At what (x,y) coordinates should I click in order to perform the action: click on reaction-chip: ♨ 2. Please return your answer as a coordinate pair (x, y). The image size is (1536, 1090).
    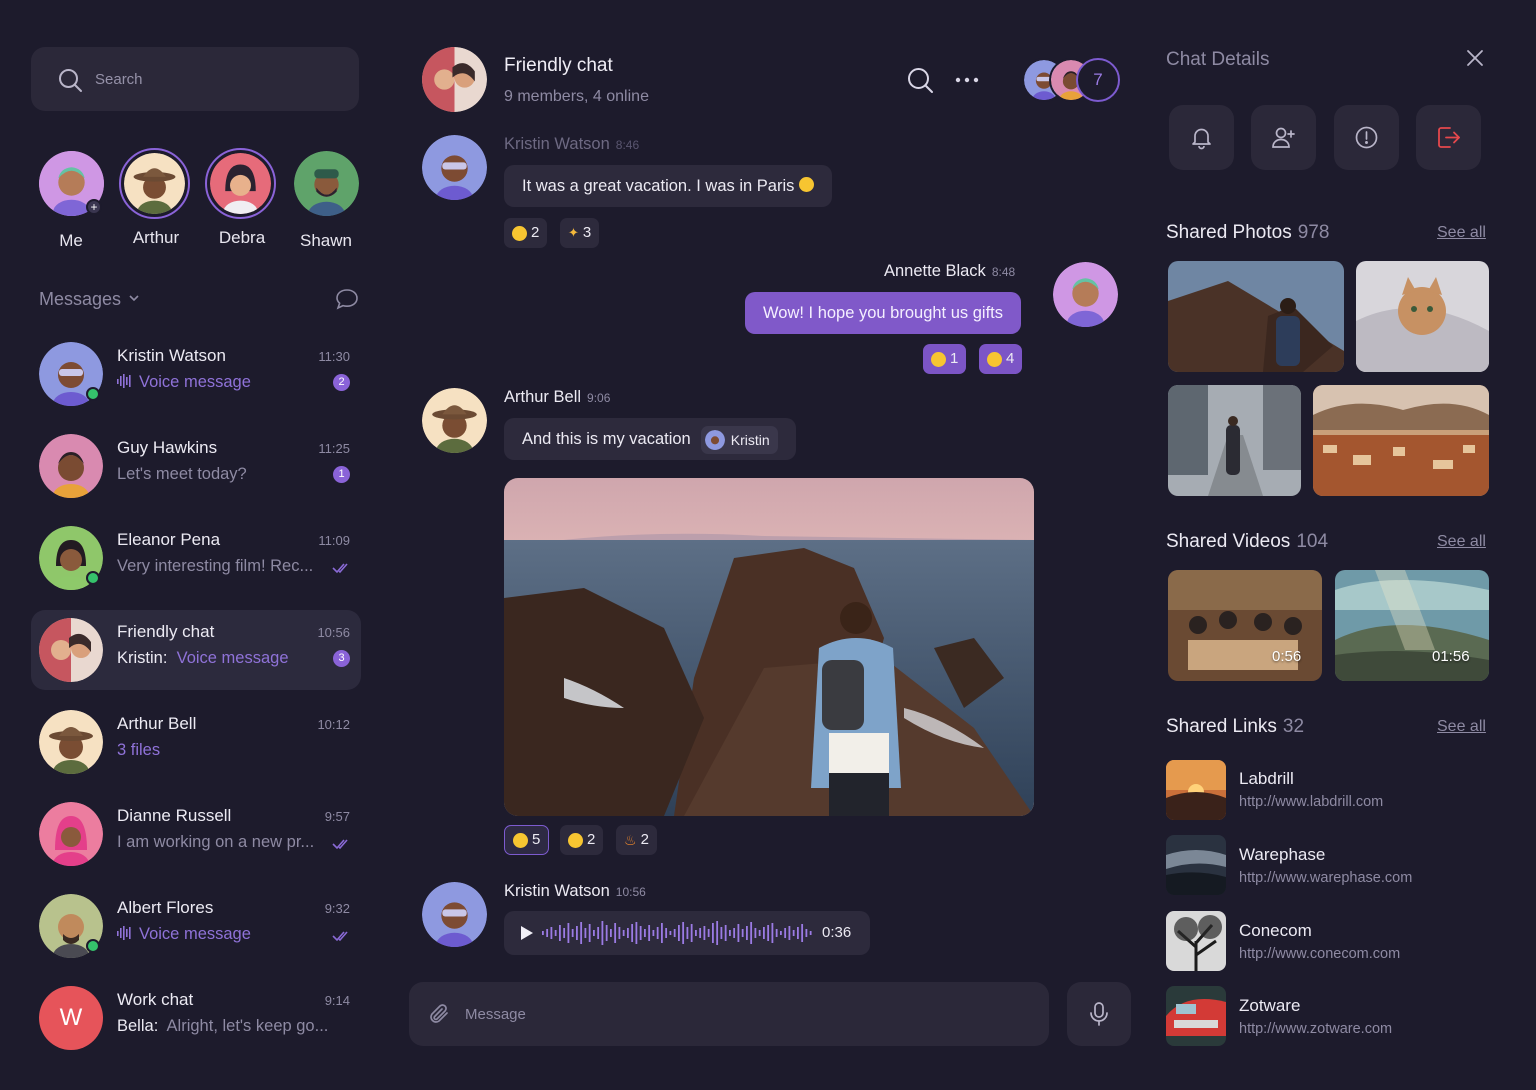
    Looking at the image, I should click on (636, 840).